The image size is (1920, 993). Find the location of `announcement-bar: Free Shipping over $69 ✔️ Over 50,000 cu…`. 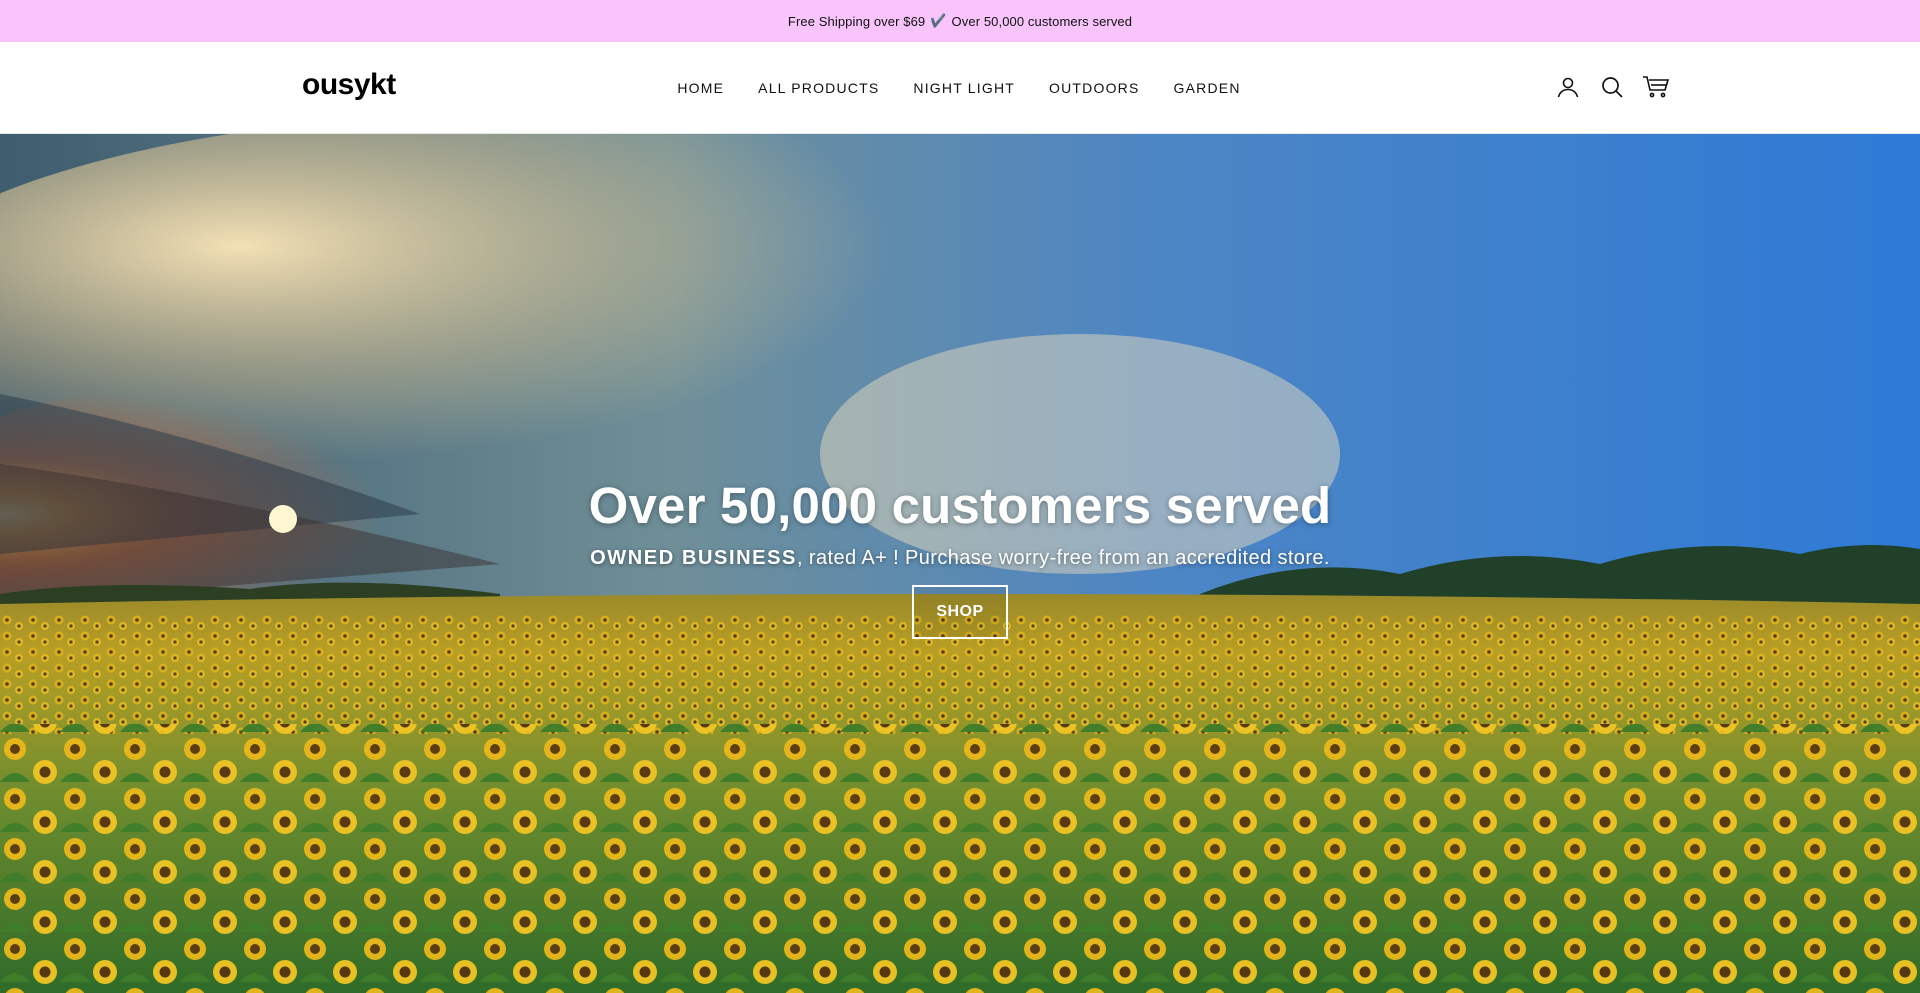

announcement-bar: Free Shipping over $69 ✔️ Over 50,000 cu… is located at coordinates (960, 21).